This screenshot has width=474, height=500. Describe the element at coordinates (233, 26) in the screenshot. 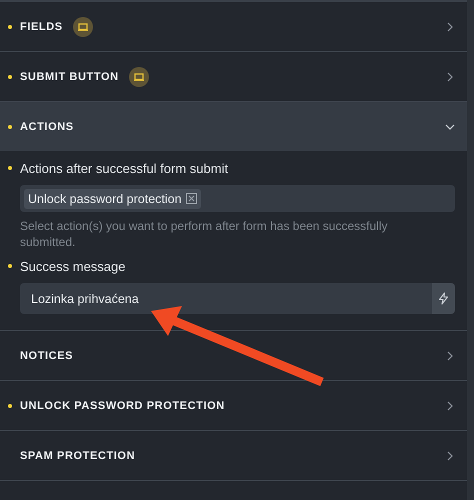

I see `section-header: FIELDS` at that location.